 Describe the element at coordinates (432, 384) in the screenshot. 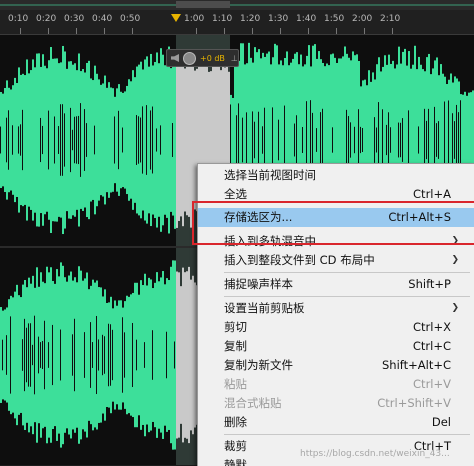

I see `menu-item-shortcut: Ctrl+V` at that location.